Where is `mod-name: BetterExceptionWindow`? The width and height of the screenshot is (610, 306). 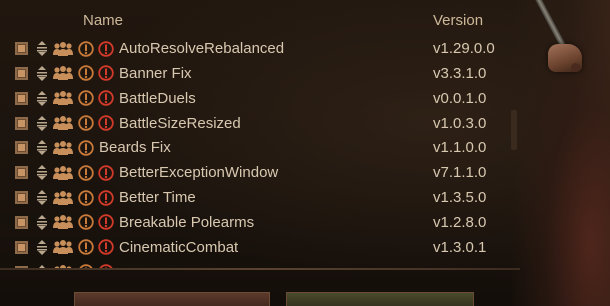 mod-name: BetterExceptionWindow is located at coordinates (199, 173).